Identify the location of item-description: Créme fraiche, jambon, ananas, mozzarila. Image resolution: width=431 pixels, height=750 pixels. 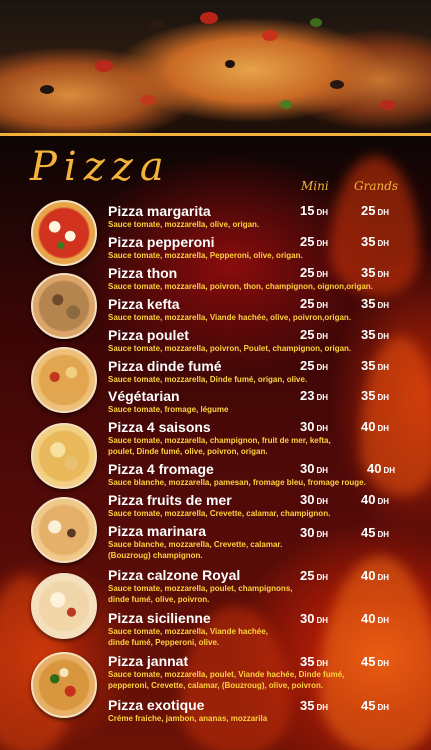
(188, 718).